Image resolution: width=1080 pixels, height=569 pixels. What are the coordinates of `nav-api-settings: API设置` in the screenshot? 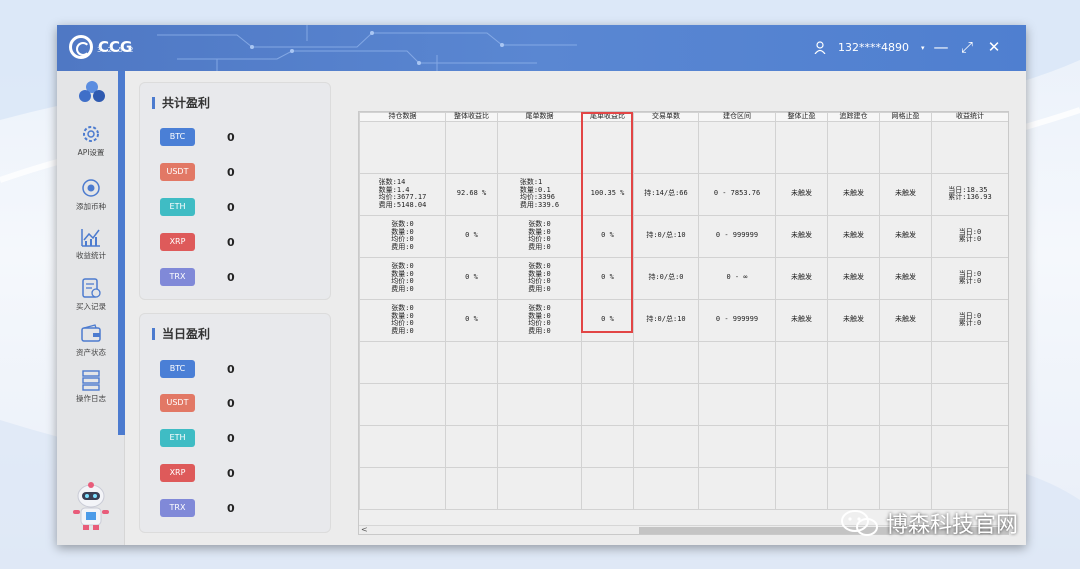 It's located at (91, 140).